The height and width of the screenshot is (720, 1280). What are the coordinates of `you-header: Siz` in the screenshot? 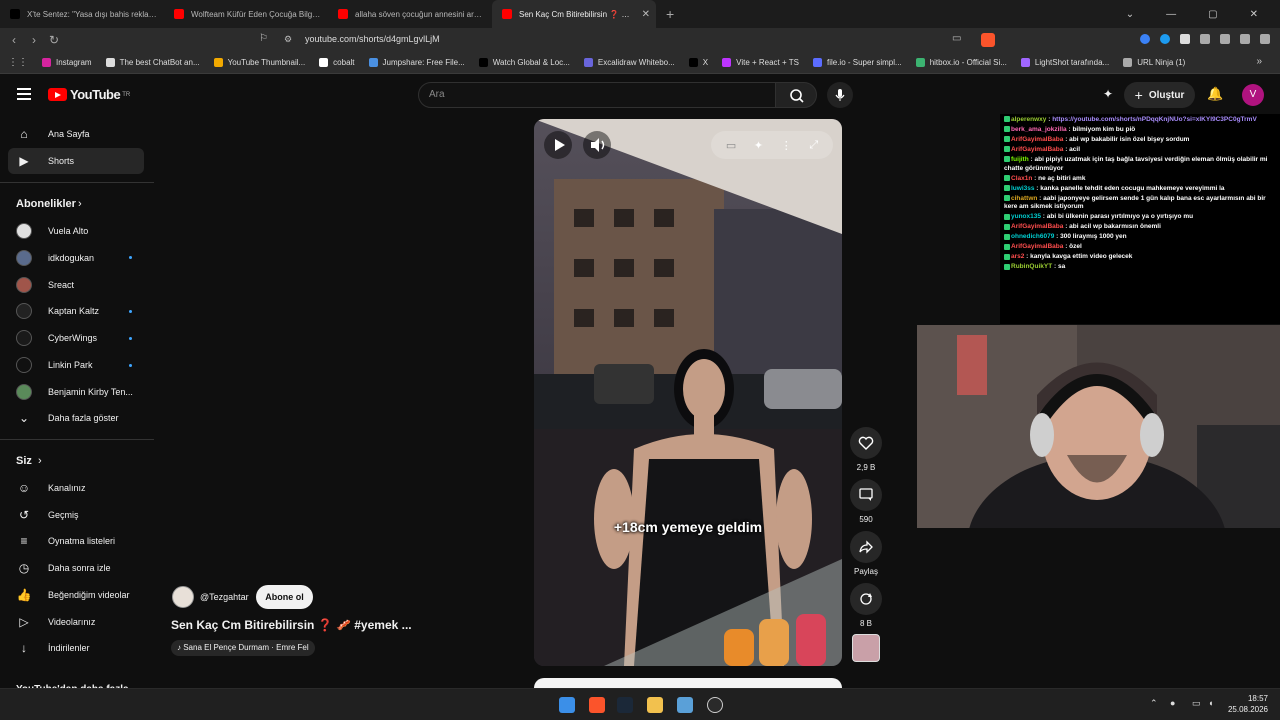 It's located at (24, 461).